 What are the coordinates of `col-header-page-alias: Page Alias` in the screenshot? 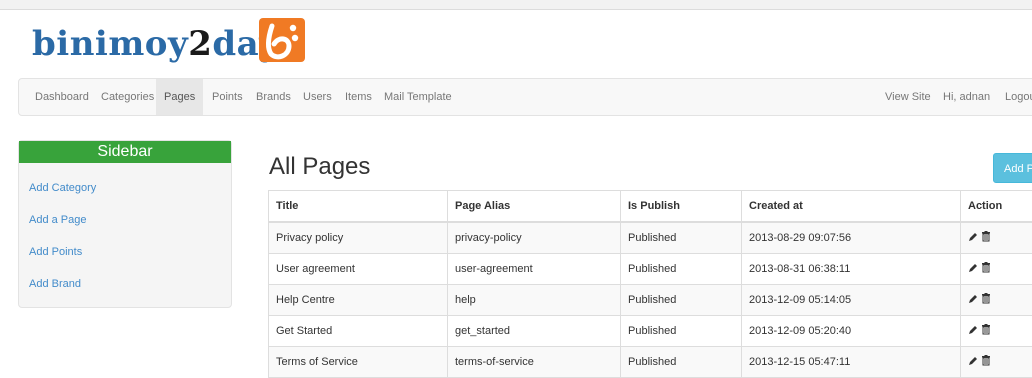 It's located at (534, 207).